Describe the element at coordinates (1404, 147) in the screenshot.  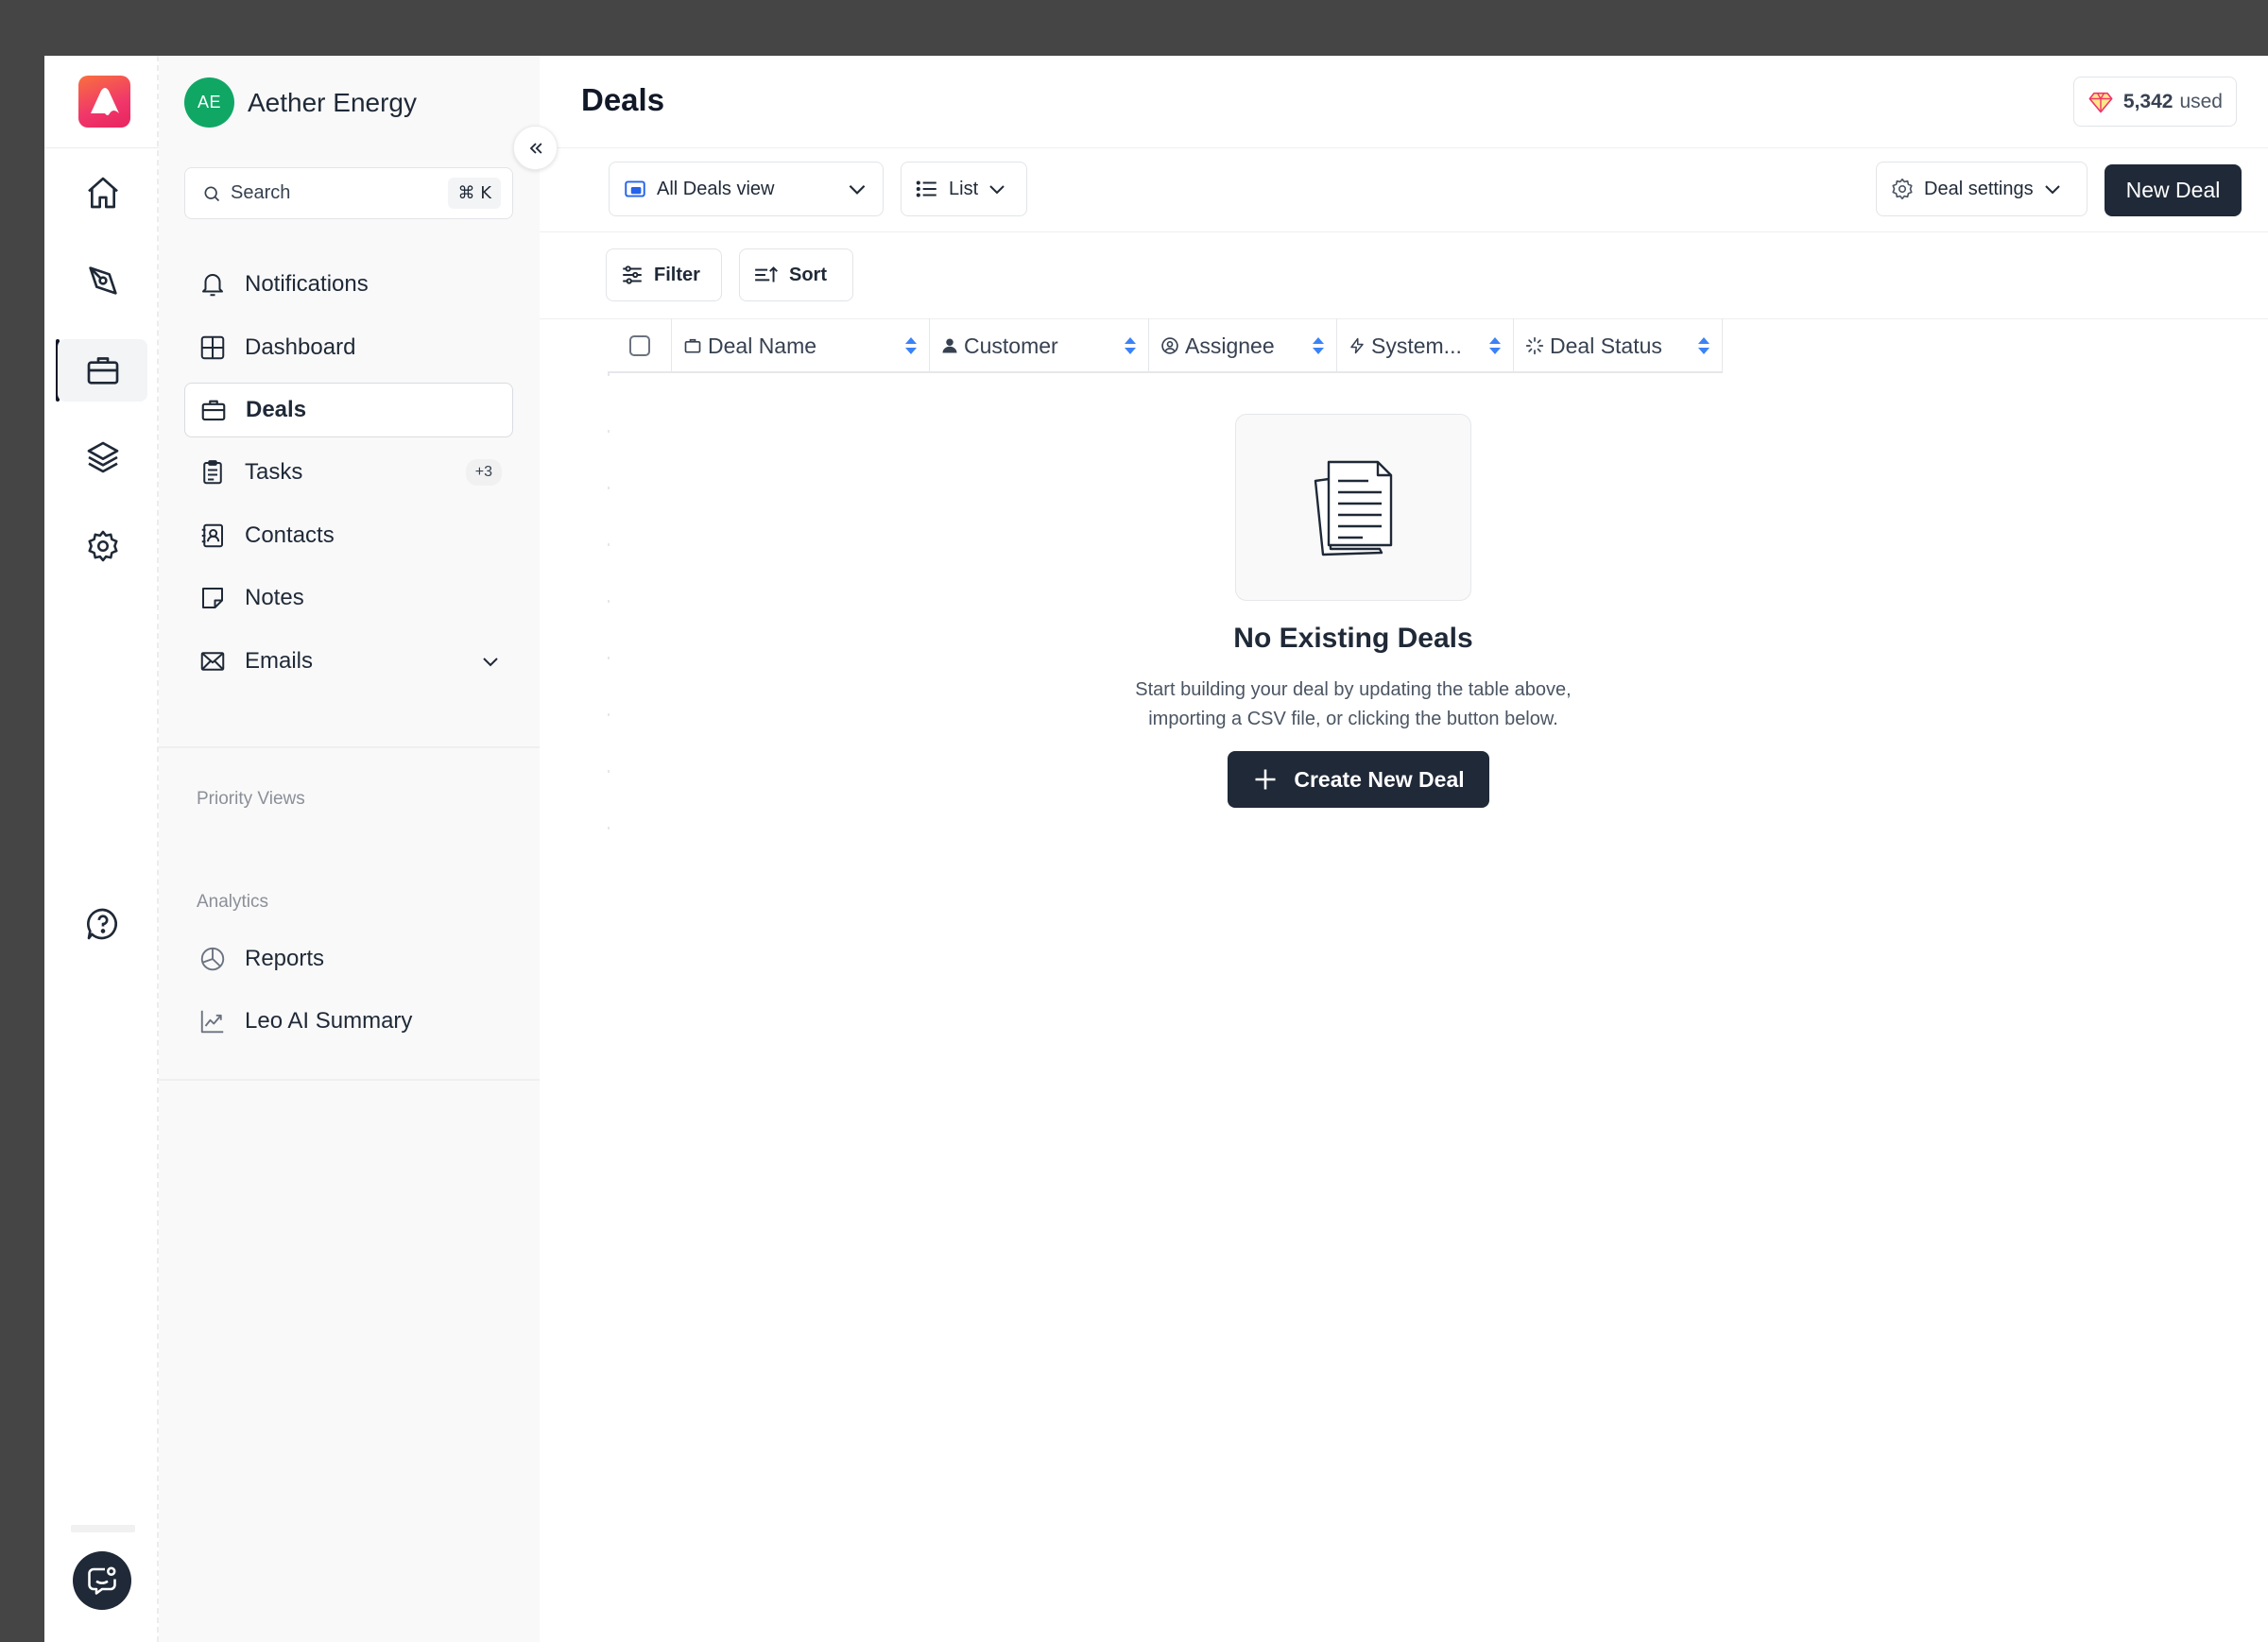
I see `header-divider` at that location.